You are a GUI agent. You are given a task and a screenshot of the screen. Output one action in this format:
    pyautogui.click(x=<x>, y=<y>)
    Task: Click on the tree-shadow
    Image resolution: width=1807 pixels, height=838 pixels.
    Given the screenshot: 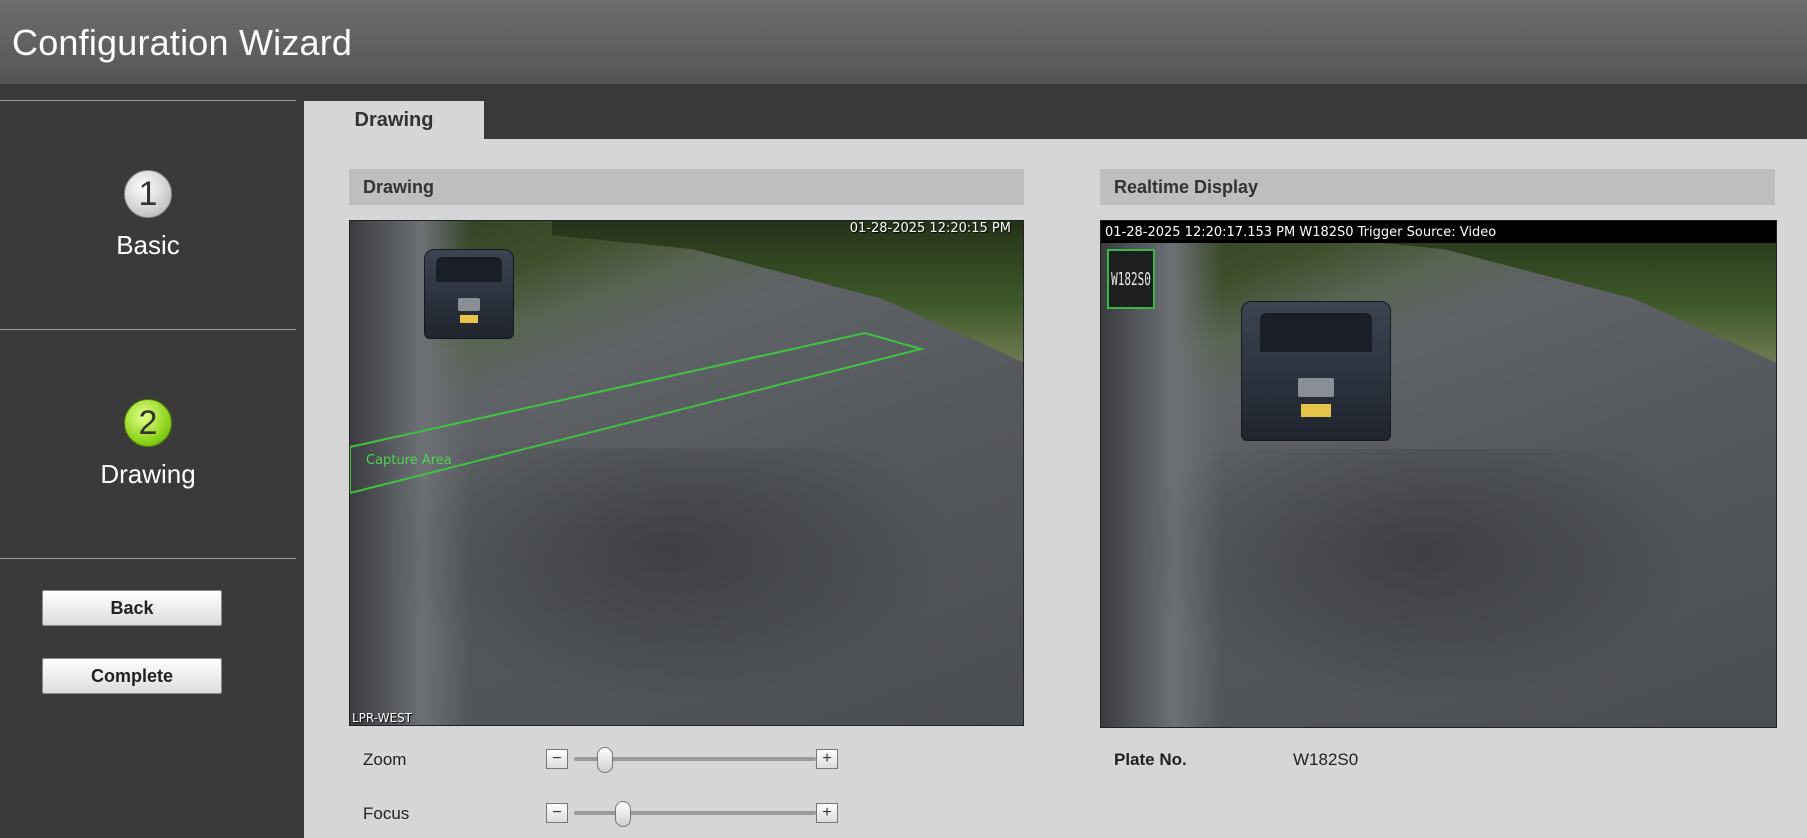 What is the action you would take?
    pyautogui.click(x=1421, y=575)
    